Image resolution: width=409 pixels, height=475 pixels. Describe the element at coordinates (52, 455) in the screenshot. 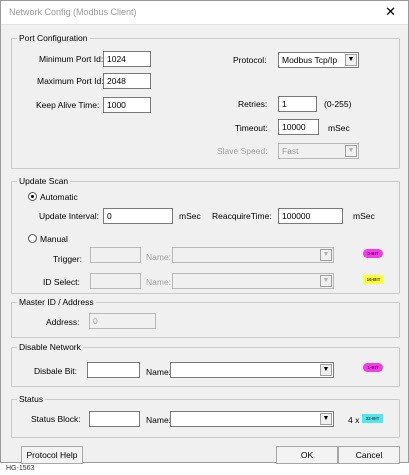

I see `protocol-help-button: Protocol Help` at that location.